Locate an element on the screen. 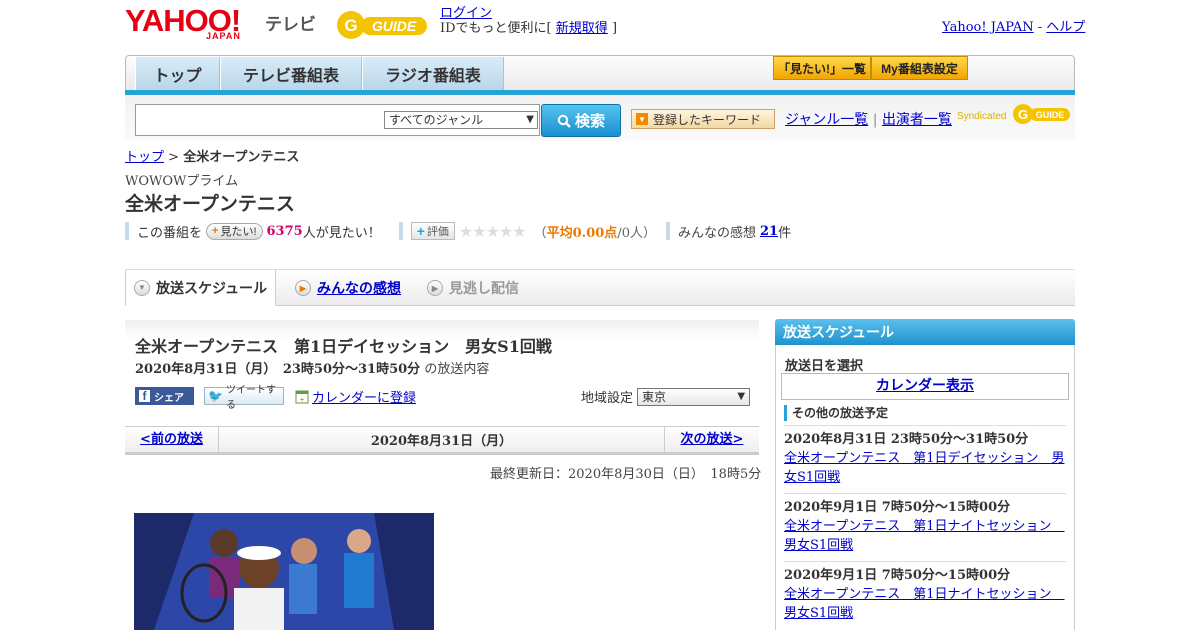  calendar-icon: + is located at coordinates (302, 397).